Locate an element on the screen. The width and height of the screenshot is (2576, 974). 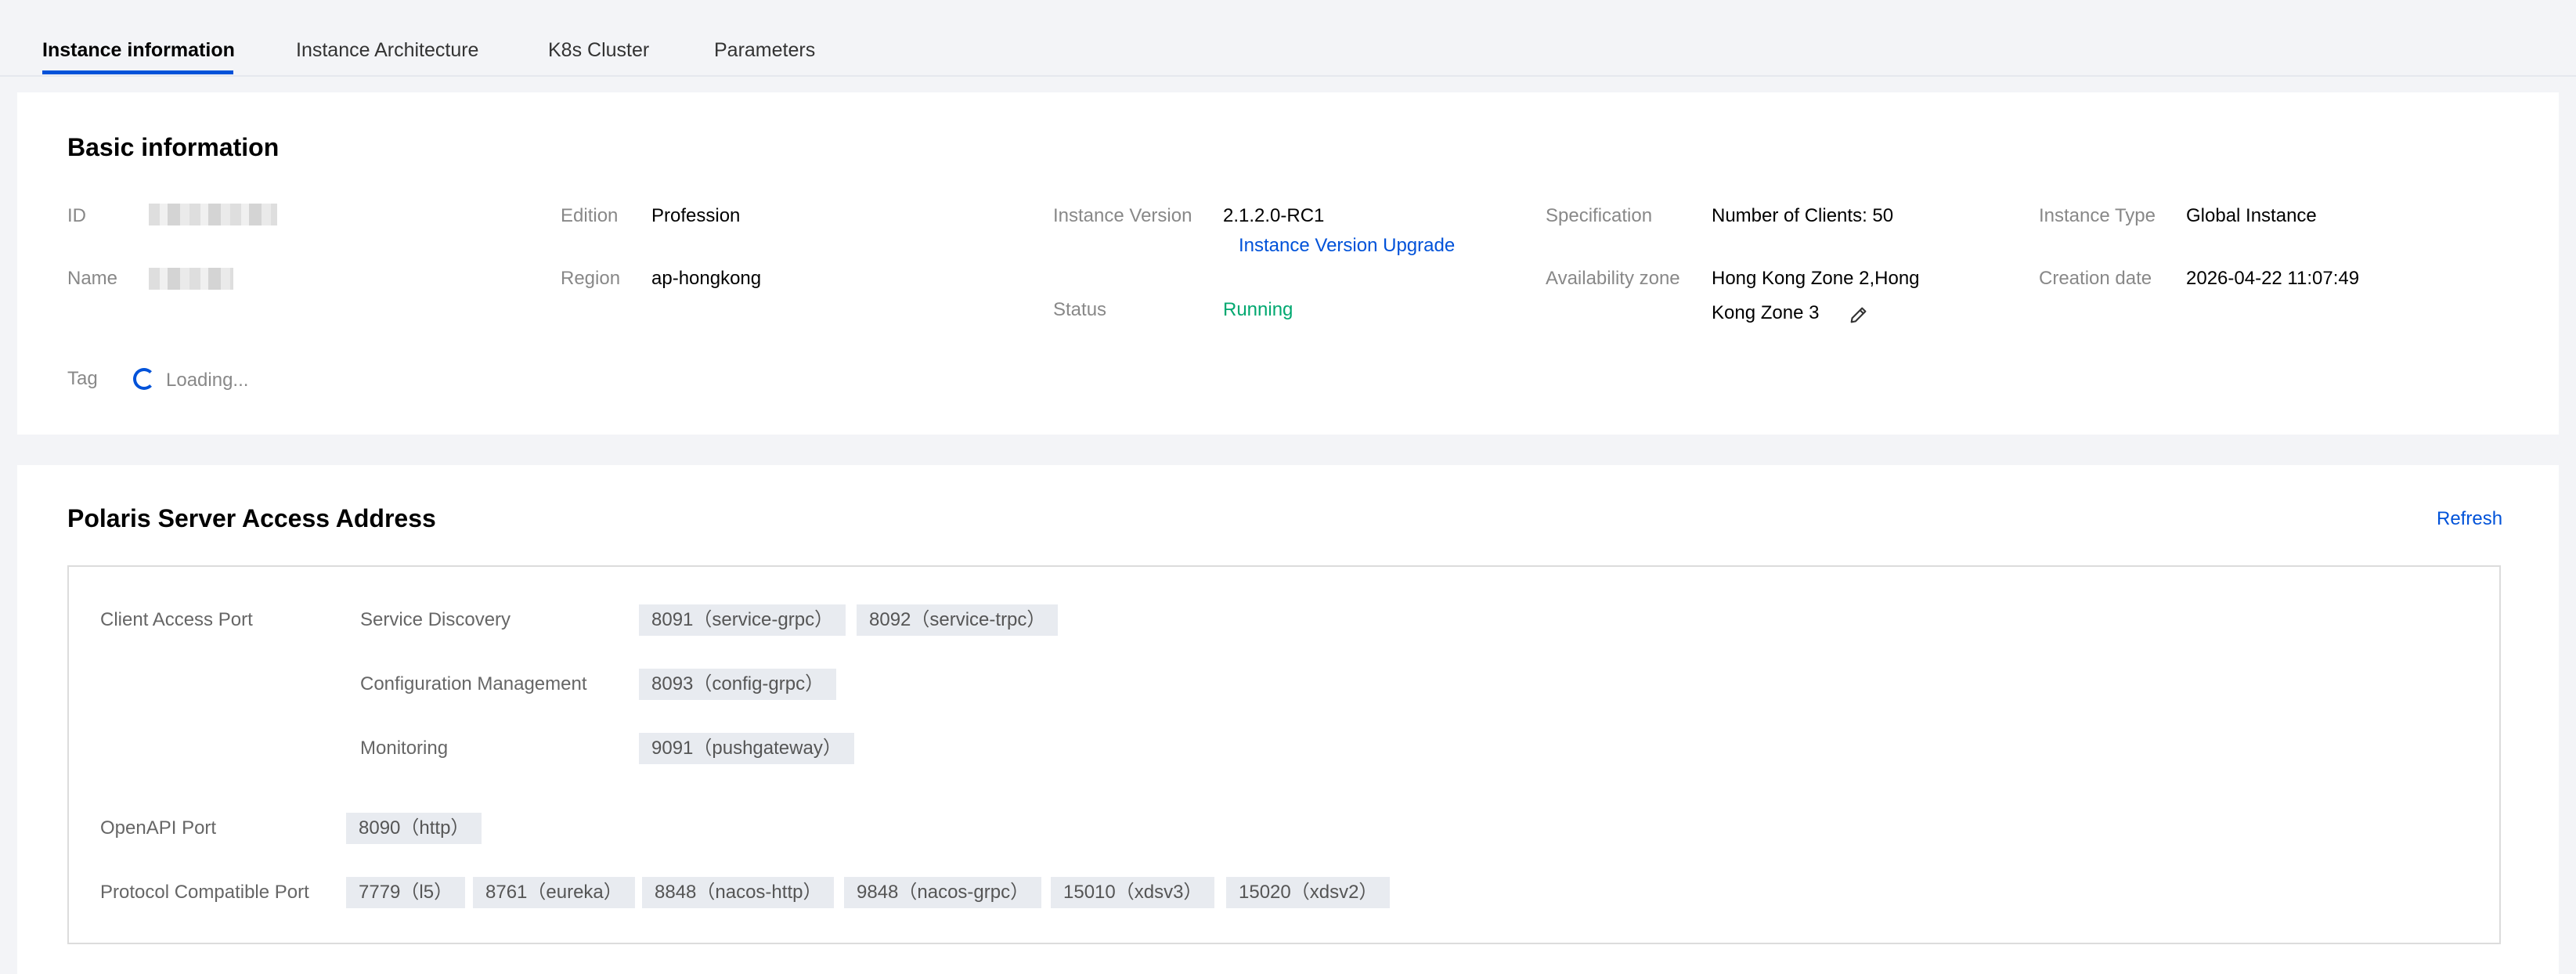
spinner-icon is located at coordinates (144, 379).